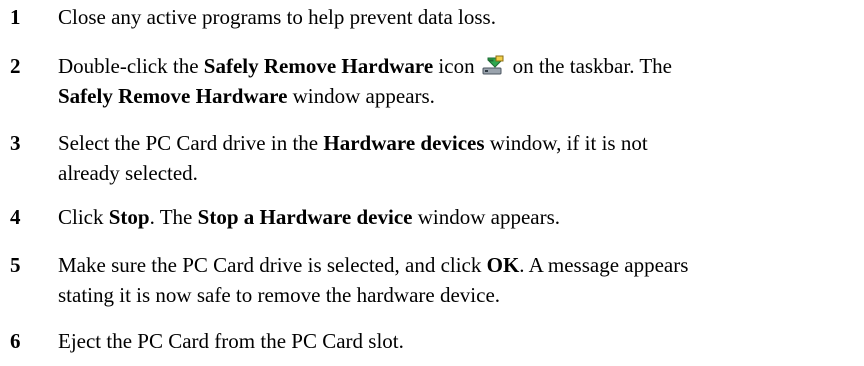 The image size is (864, 366). What do you see at coordinates (503, 265) in the screenshot?
I see `ui-term: OK` at bounding box center [503, 265].